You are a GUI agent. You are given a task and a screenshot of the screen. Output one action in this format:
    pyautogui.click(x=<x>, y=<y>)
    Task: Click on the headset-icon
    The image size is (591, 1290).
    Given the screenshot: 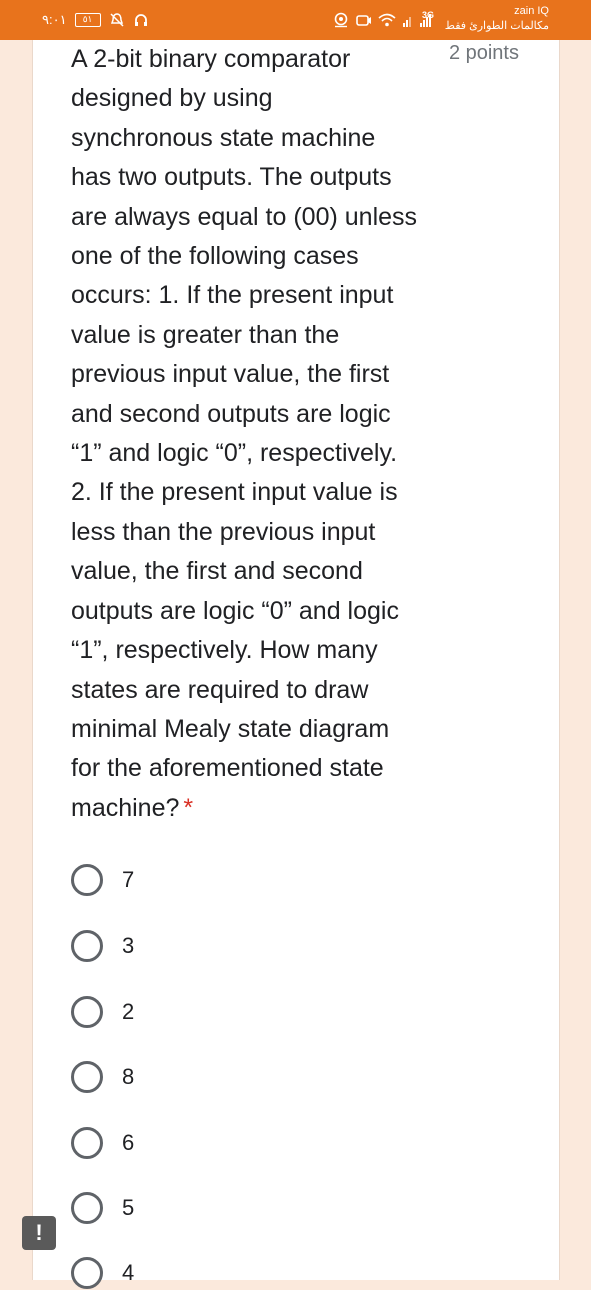 What is the action you would take?
    pyautogui.click(x=140, y=20)
    